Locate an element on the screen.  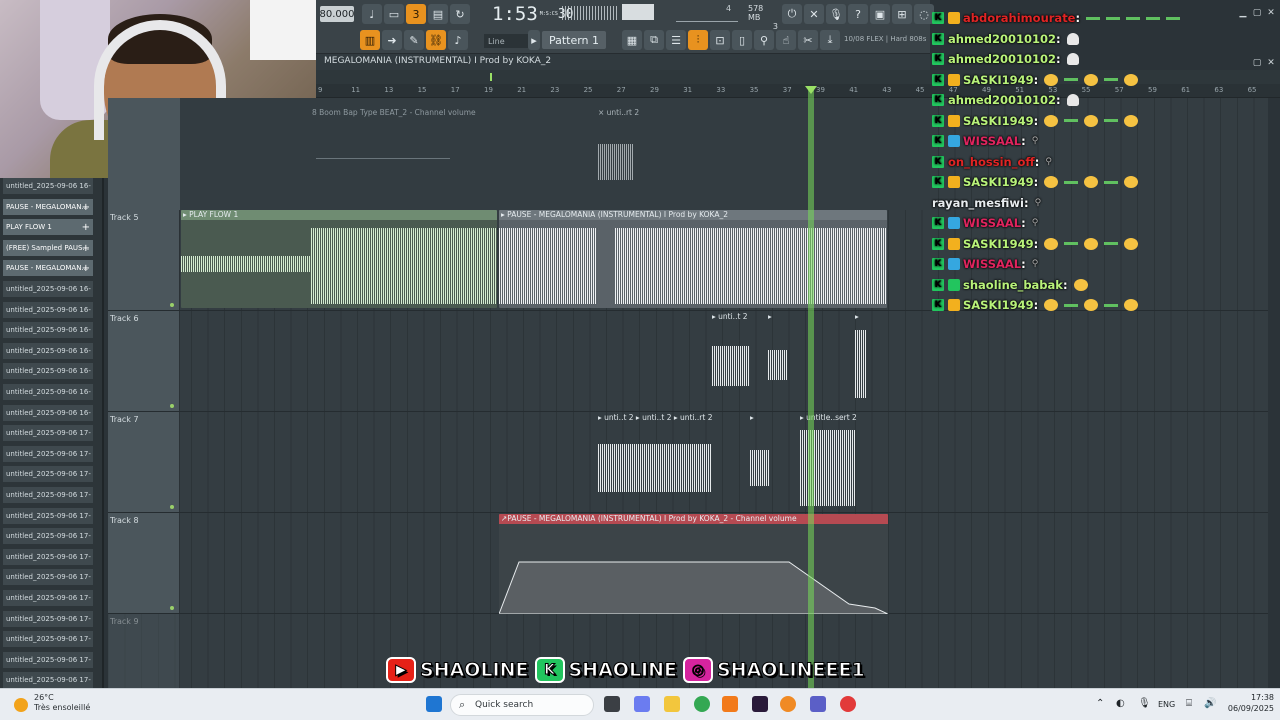
tray-chevron-icon: ⌃ is located at coordinates (1100, 703).